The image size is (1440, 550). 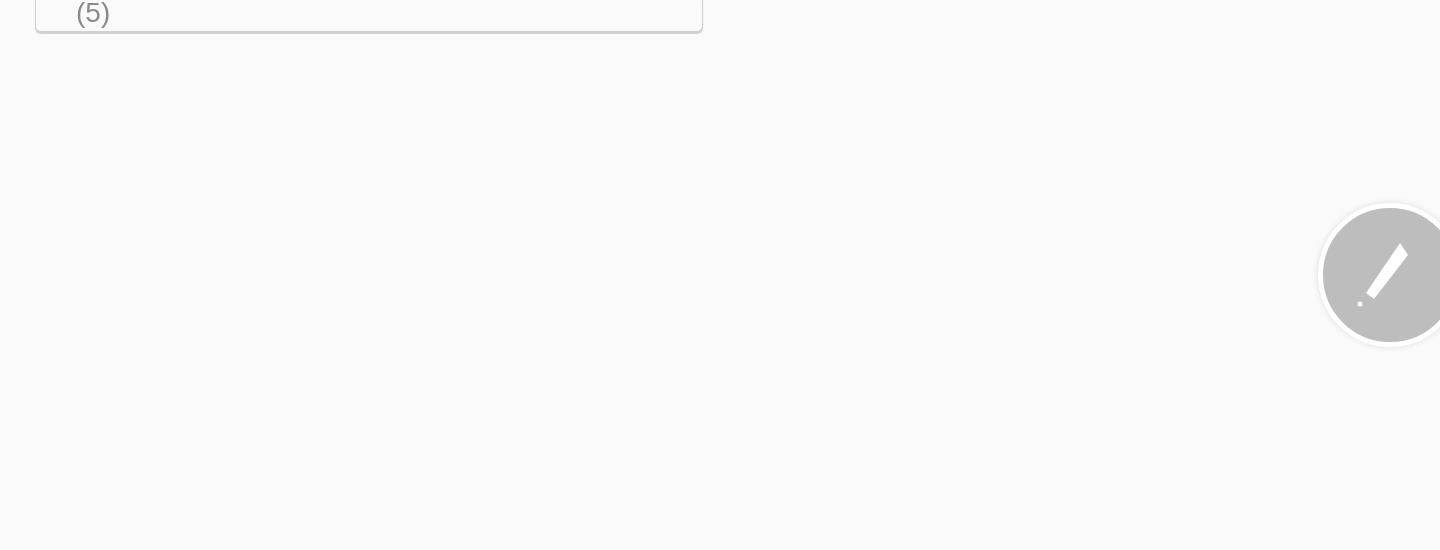 I want to click on pencil-icon, so click(x=1383, y=275).